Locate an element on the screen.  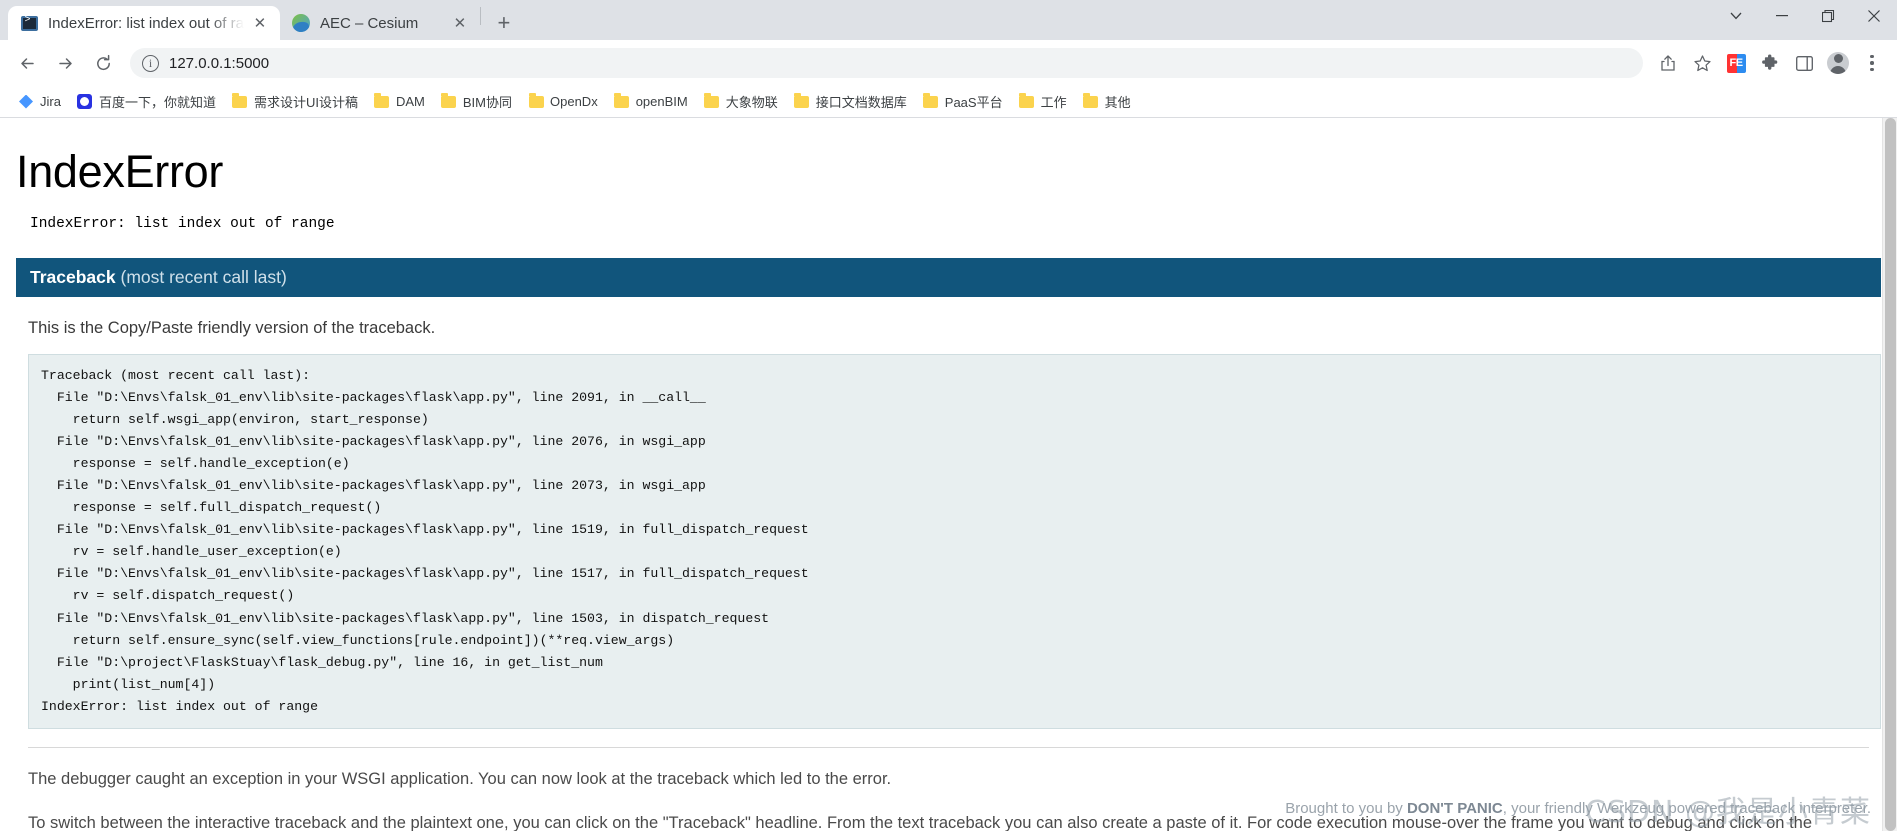
divider is located at coordinates (948, 747).